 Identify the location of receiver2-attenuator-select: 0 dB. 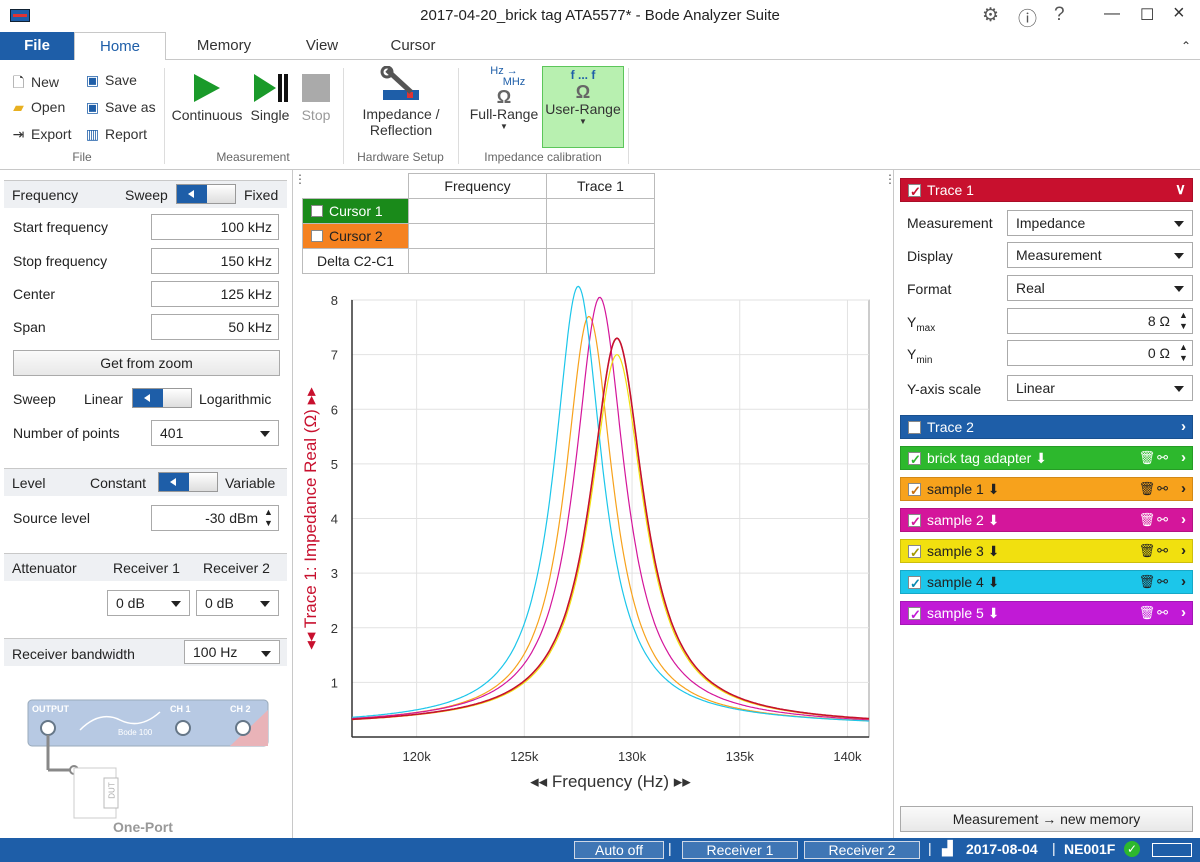
(237, 603).